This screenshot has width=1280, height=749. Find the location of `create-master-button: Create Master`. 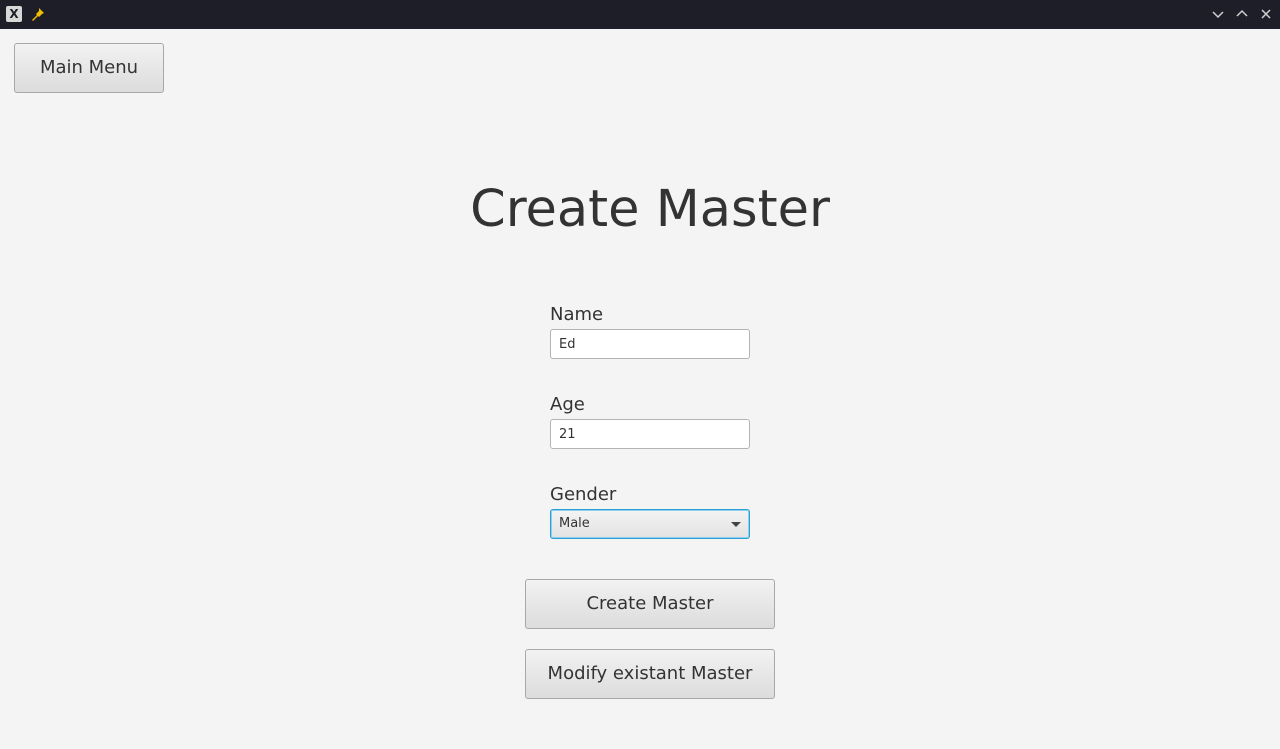

create-master-button: Create Master is located at coordinates (650, 604).